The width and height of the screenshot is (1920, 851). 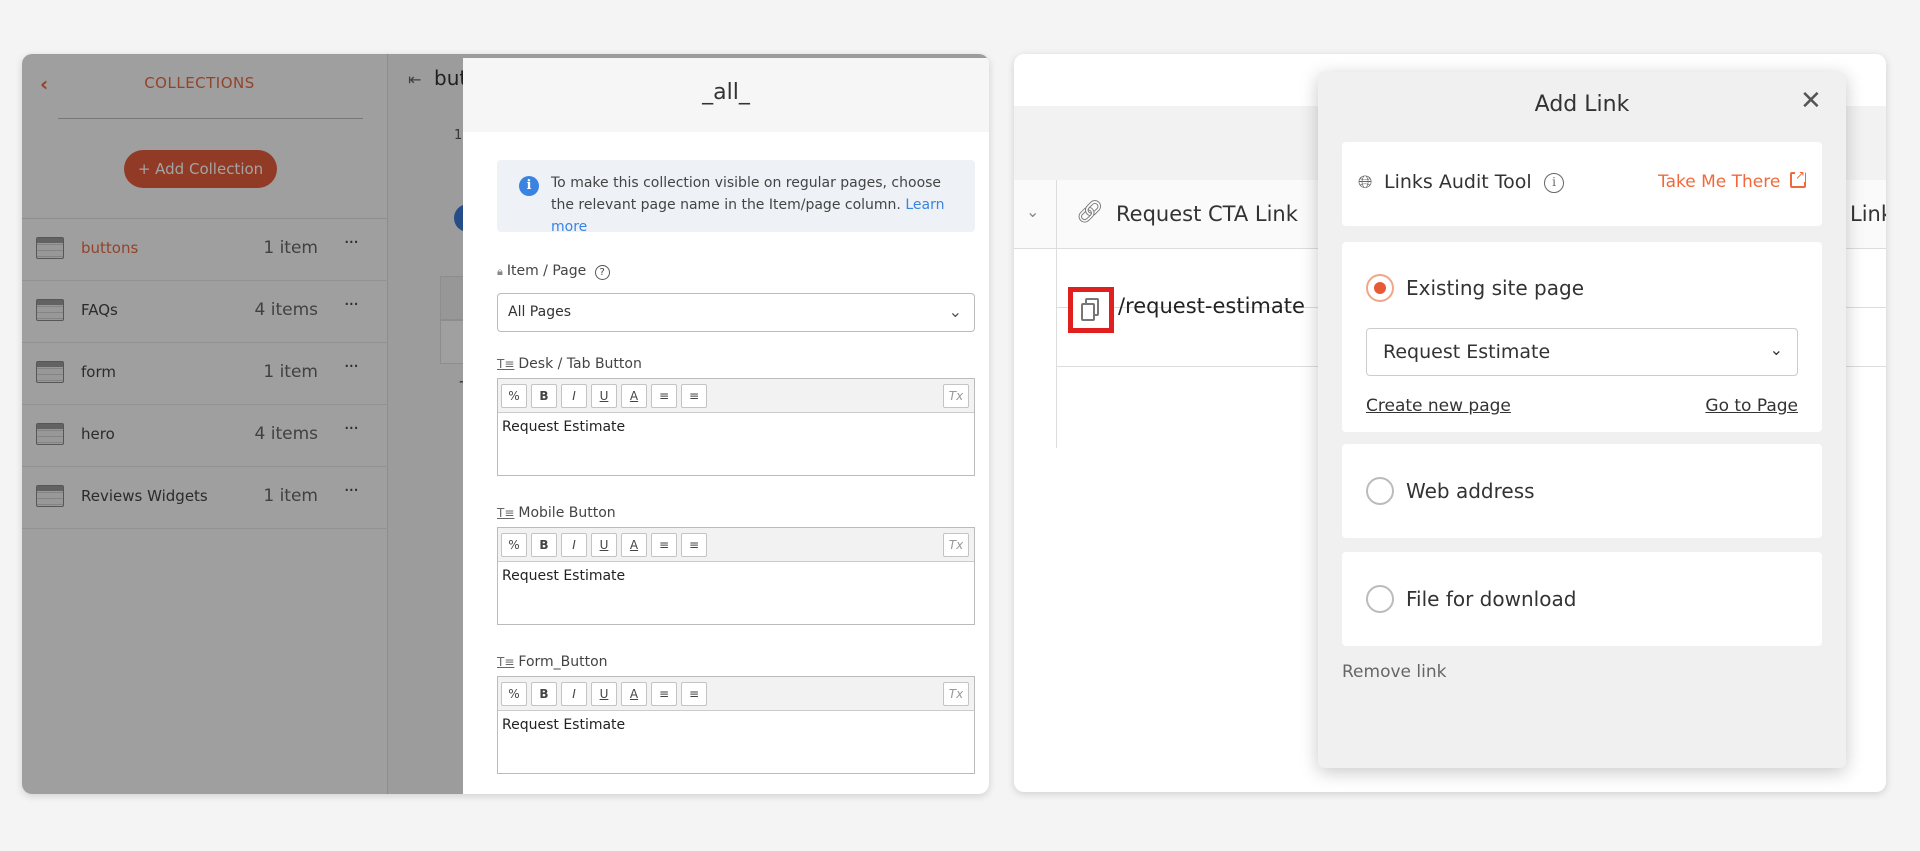 I want to click on file-download-card: File for download, so click(x=1582, y=599).